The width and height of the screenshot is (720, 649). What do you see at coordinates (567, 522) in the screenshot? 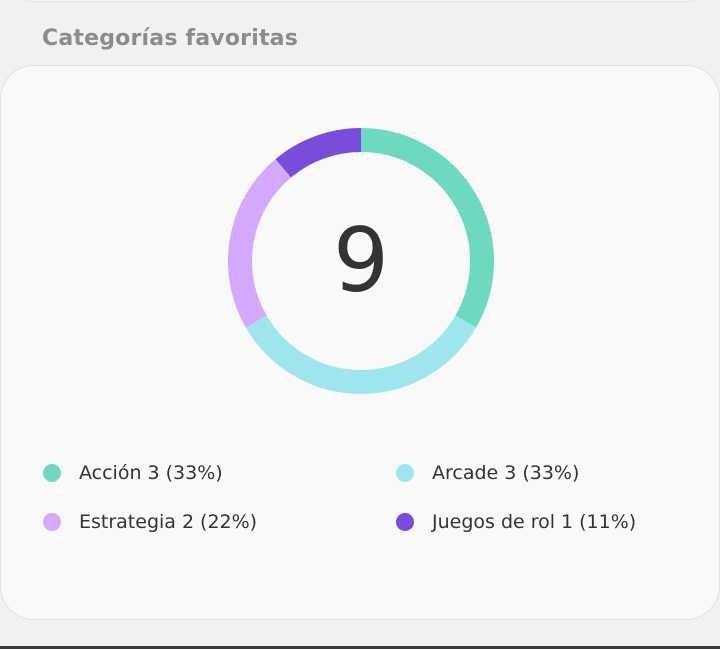
I see `legend-count-juegos-de-rol: 1` at bounding box center [567, 522].